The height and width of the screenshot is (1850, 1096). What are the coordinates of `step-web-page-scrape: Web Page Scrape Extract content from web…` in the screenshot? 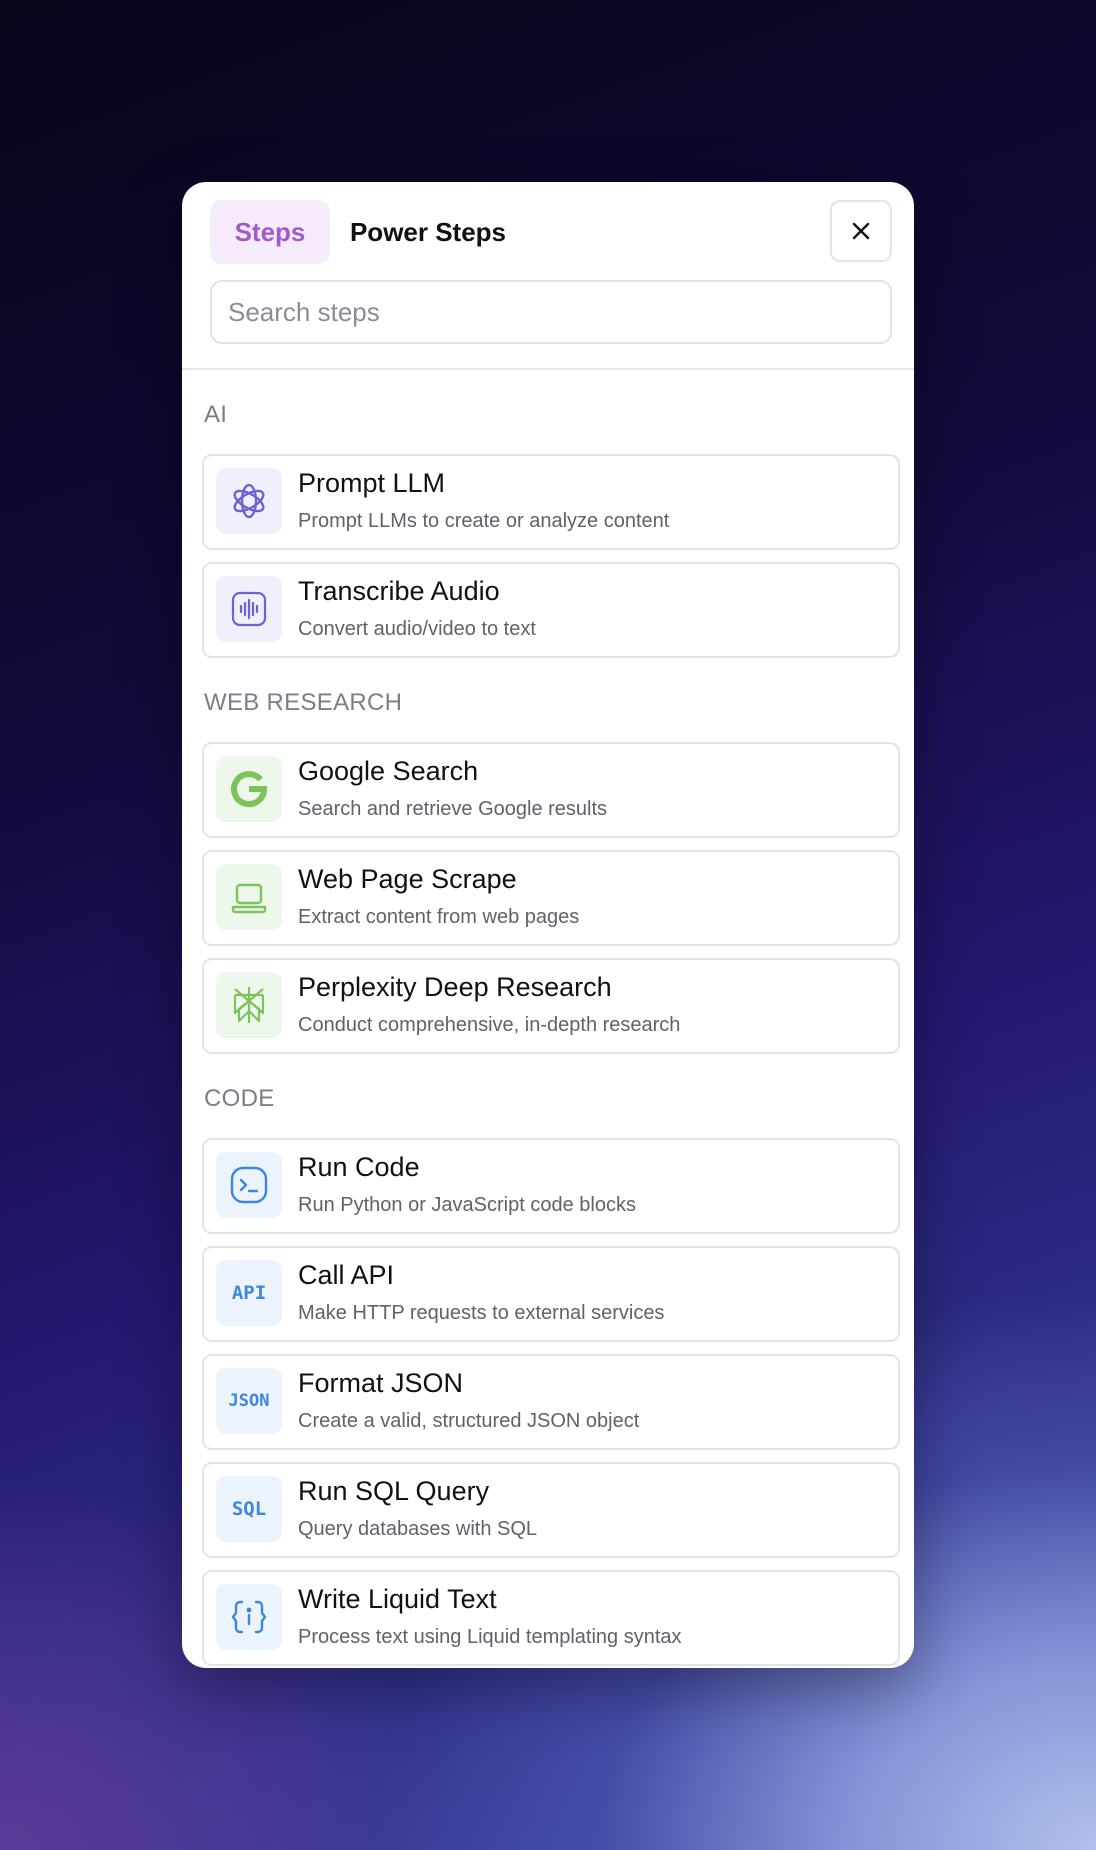 It's located at (551, 898).